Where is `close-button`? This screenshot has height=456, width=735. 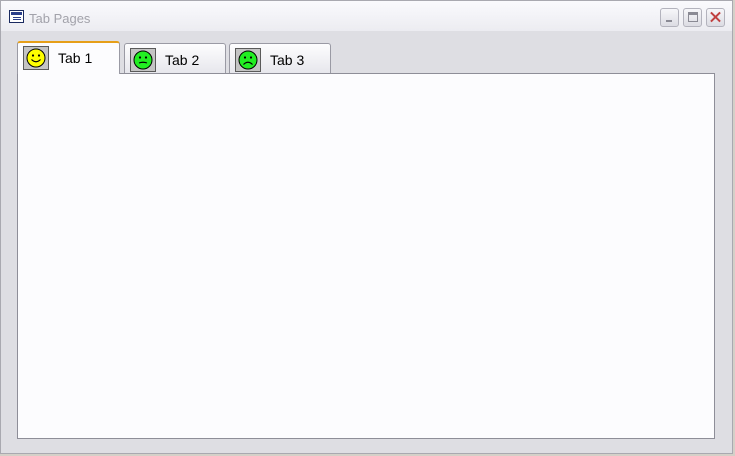
close-button is located at coordinates (715, 17).